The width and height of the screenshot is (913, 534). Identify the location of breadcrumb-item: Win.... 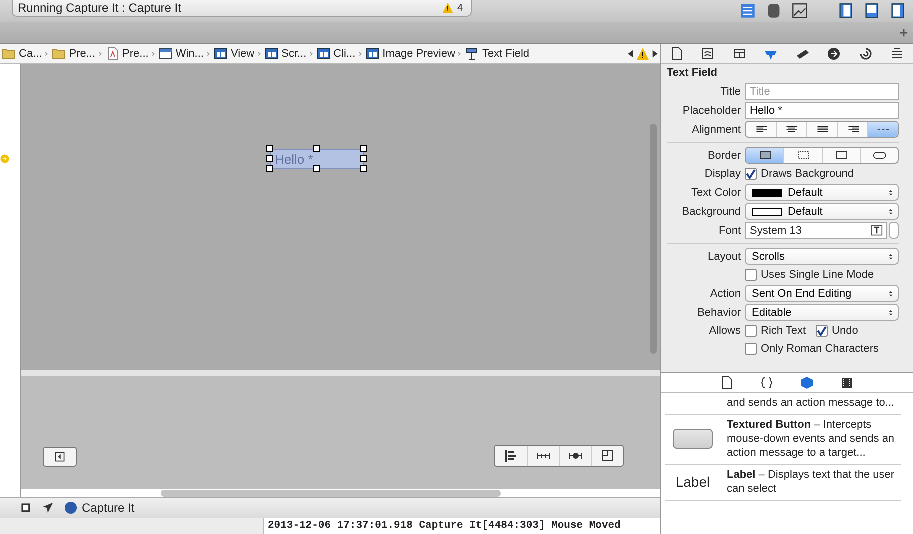
(181, 53).